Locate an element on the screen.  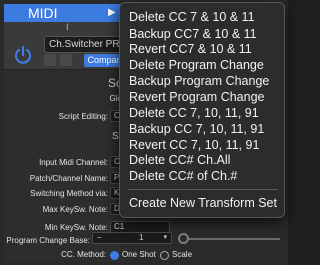
header-truncated-label: I is located at coordinates (67, 27).